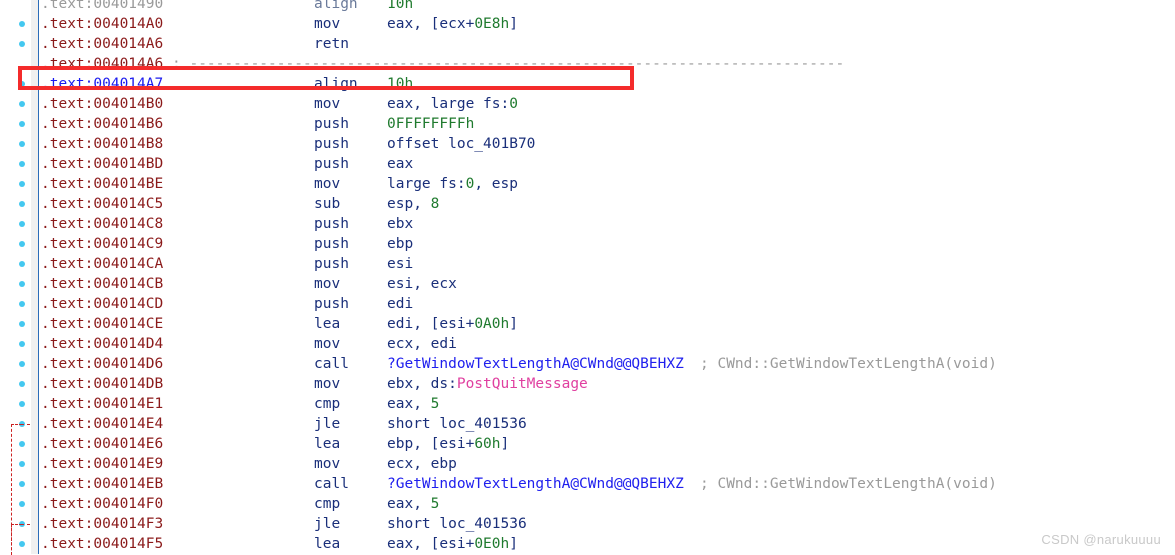 The height and width of the screenshot is (555, 1175). Describe the element at coordinates (422, 344) in the screenshot. I see `instruction-operands: ecx, edi` at that location.